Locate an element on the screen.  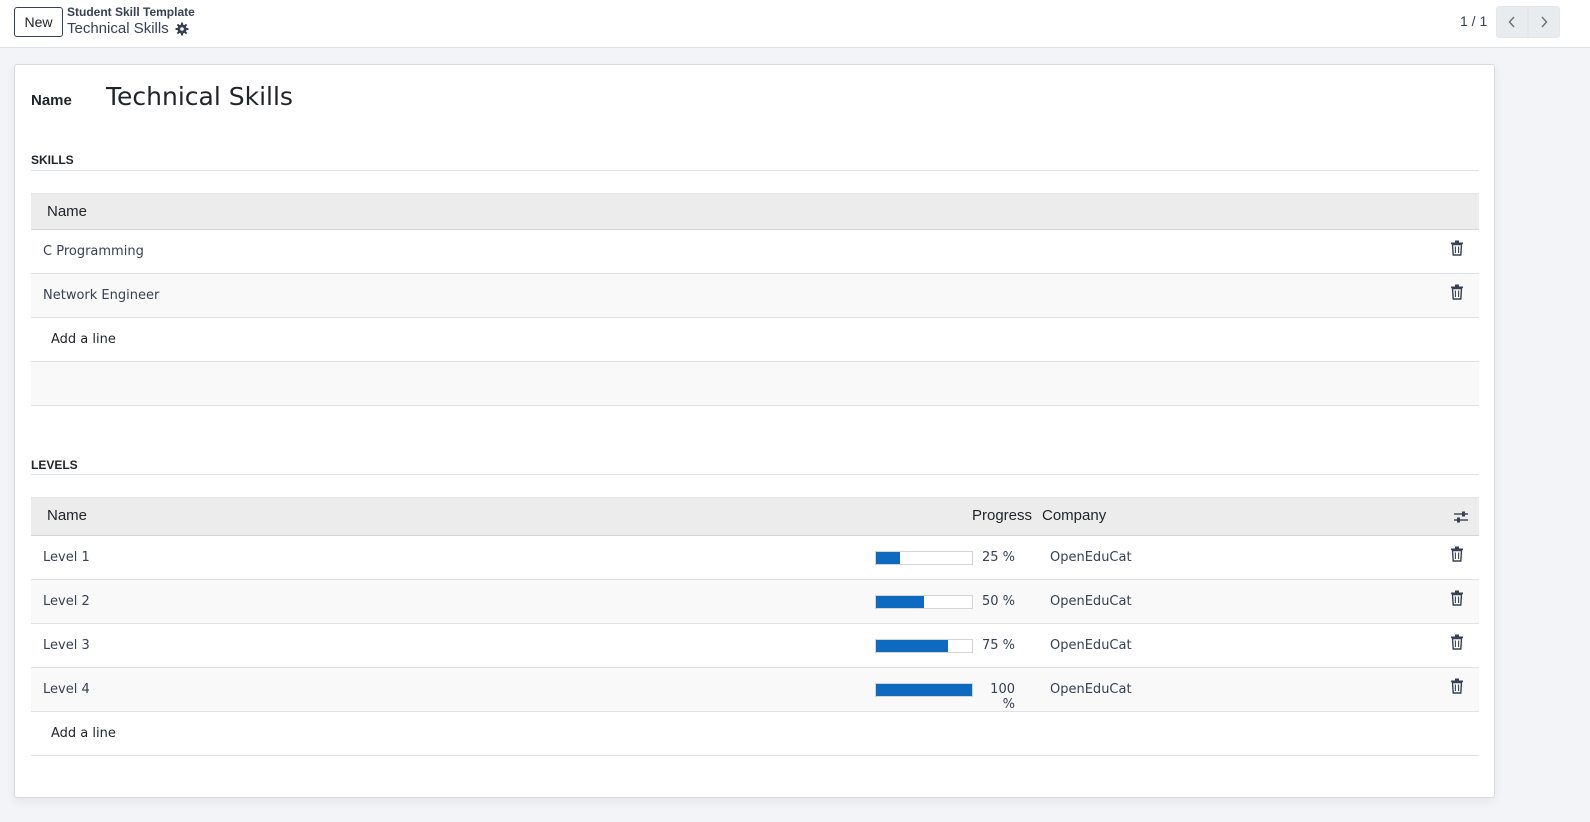
progress-value: 25 % is located at coordinates (998, 557).